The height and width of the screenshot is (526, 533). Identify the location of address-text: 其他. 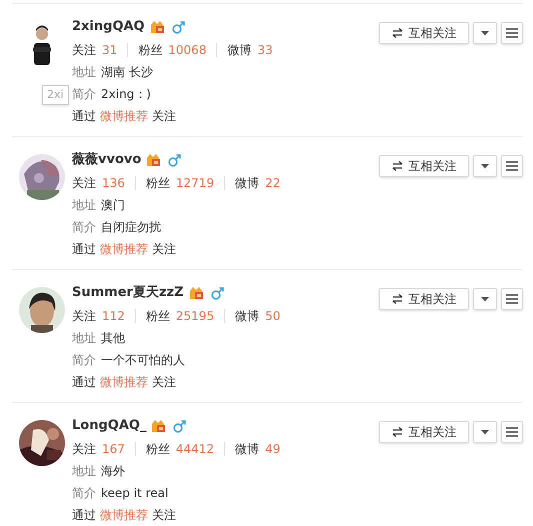
(113, 338).